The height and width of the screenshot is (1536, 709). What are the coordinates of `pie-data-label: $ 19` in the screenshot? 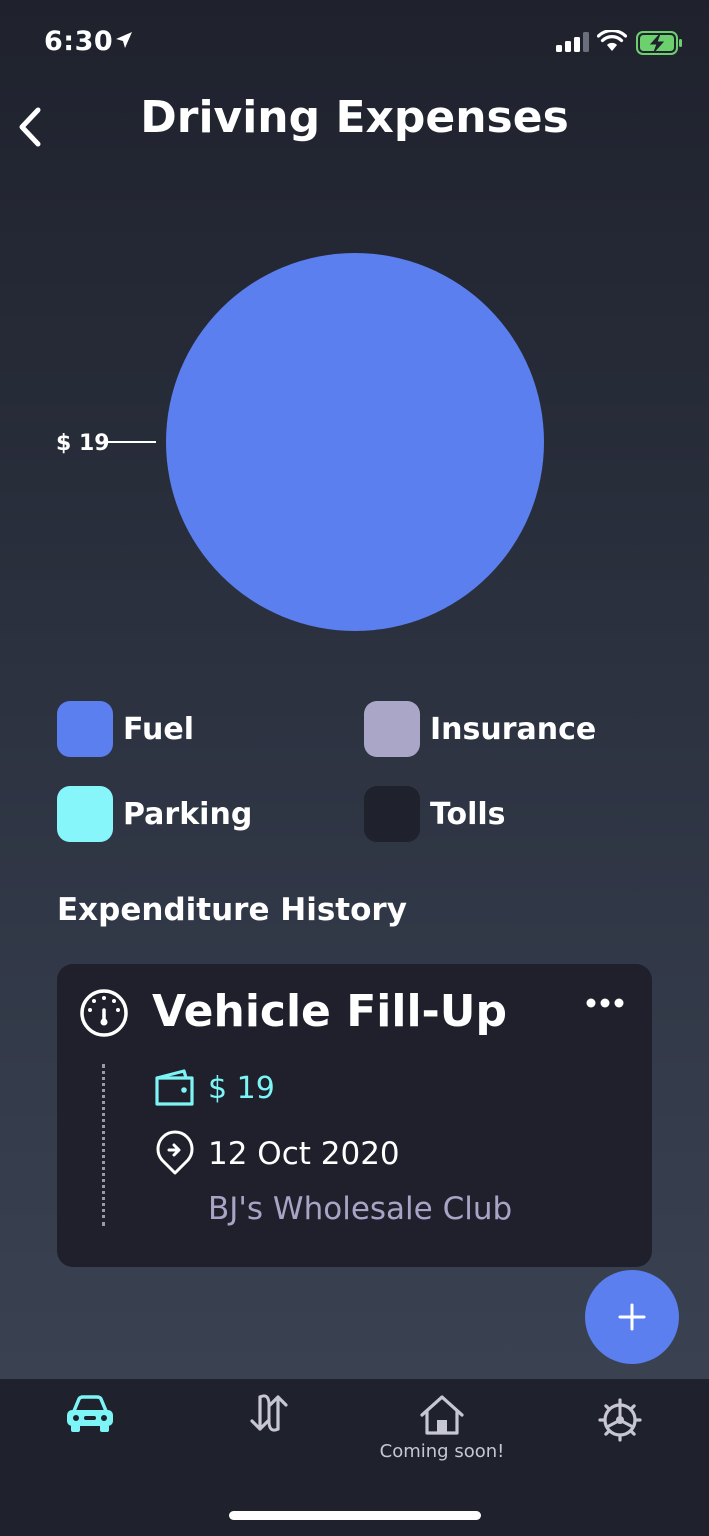 It's located at (83, 443).